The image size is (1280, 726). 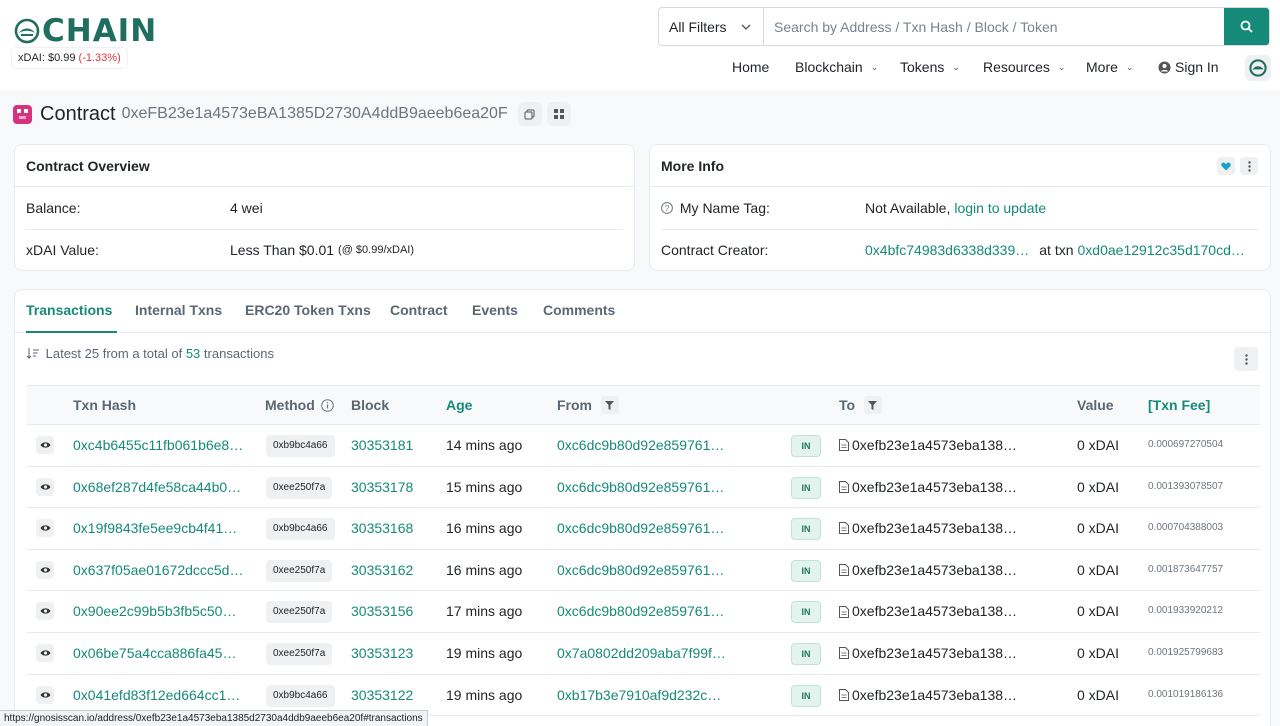 What do you see at coordinates (33, 353) in the screenshot?
I see `sort-icon` at bounding box center [33, 353].